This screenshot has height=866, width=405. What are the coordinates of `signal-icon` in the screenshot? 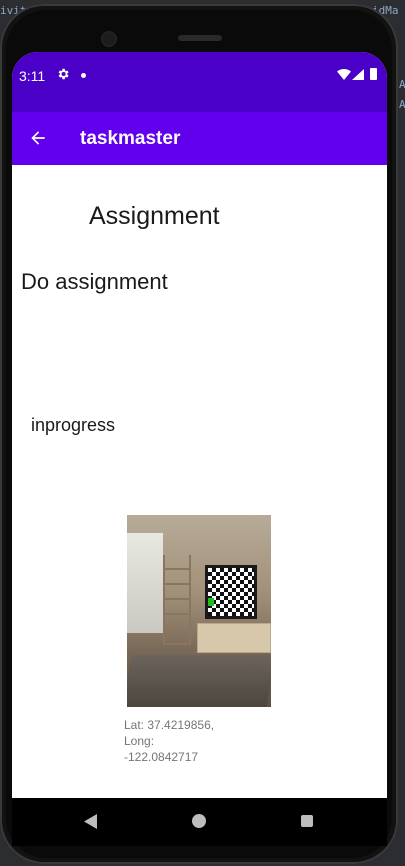 It's located at (358, 74).